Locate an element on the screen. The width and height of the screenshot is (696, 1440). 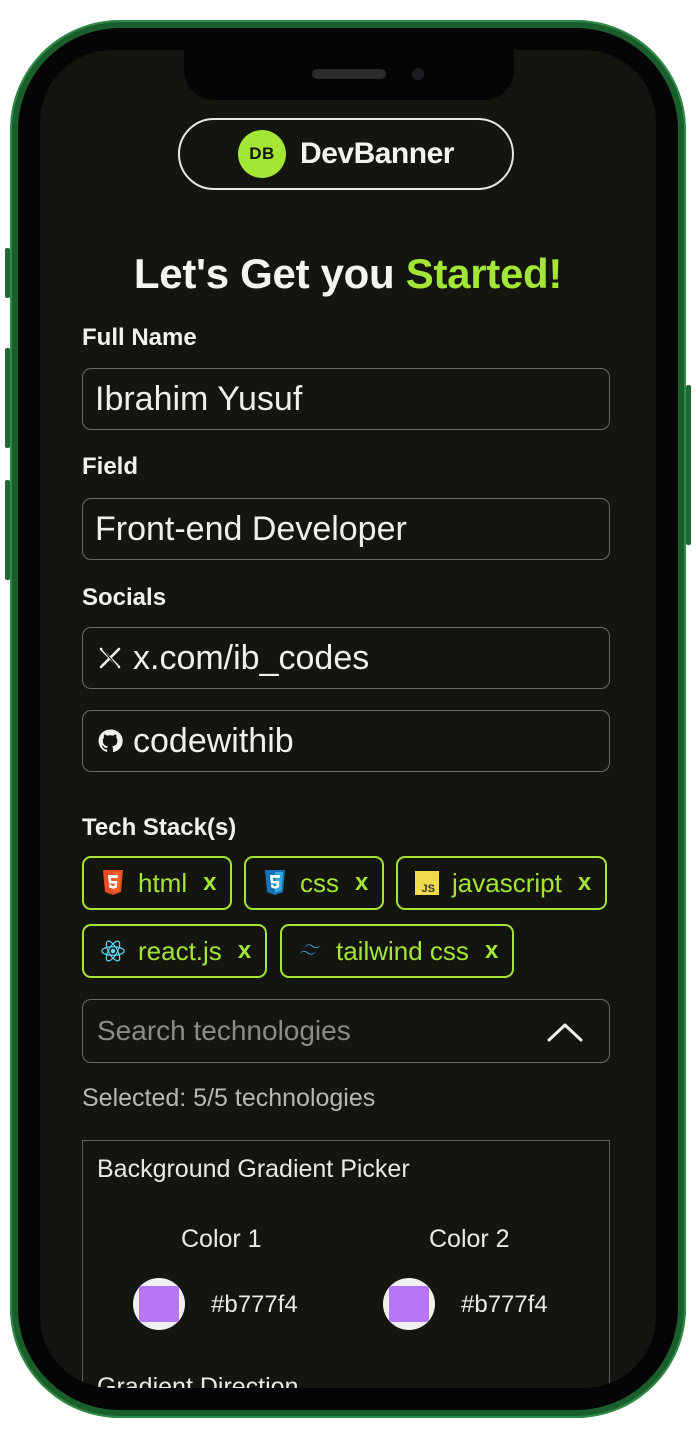
chip-html: html x is located at coordinates (157, 883).